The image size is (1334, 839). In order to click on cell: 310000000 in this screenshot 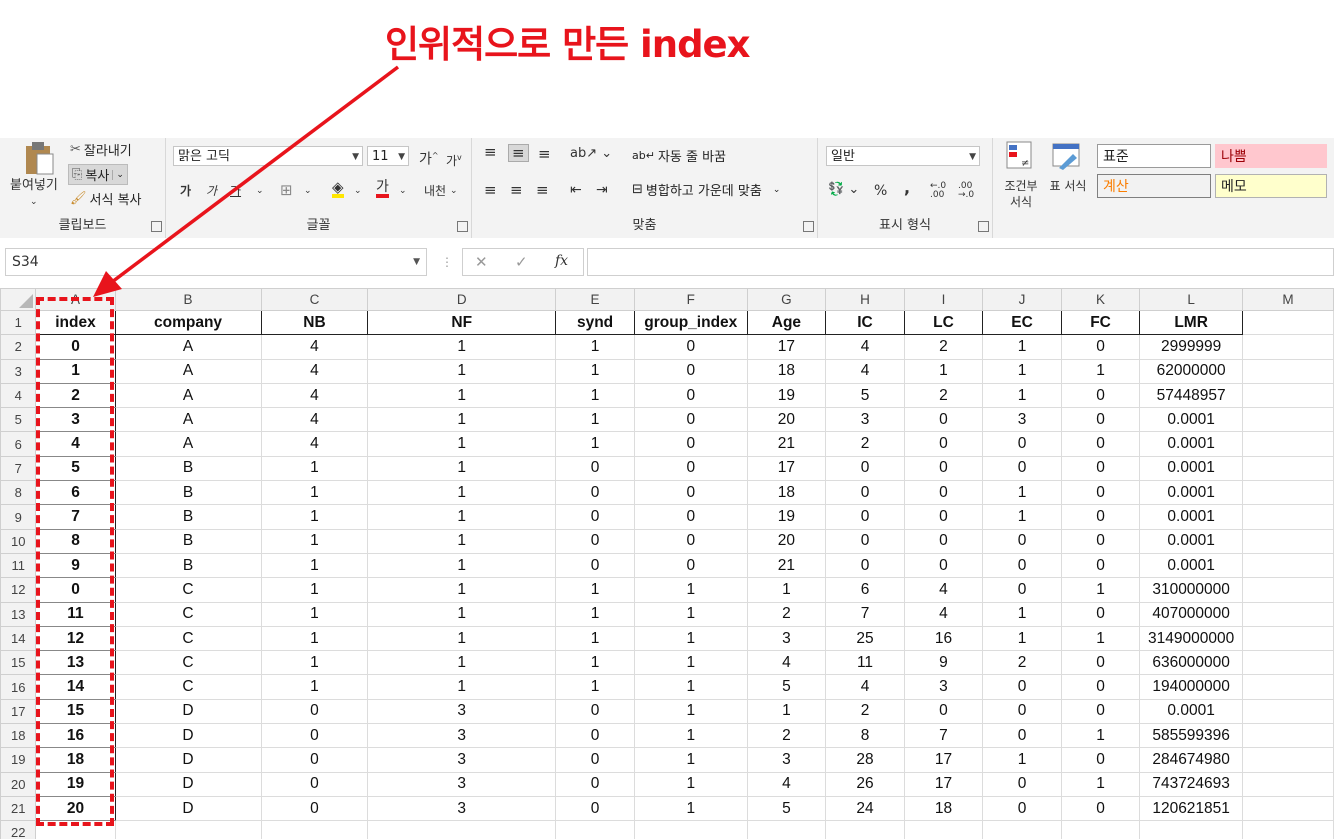, I will do `click(1191, 590)`.